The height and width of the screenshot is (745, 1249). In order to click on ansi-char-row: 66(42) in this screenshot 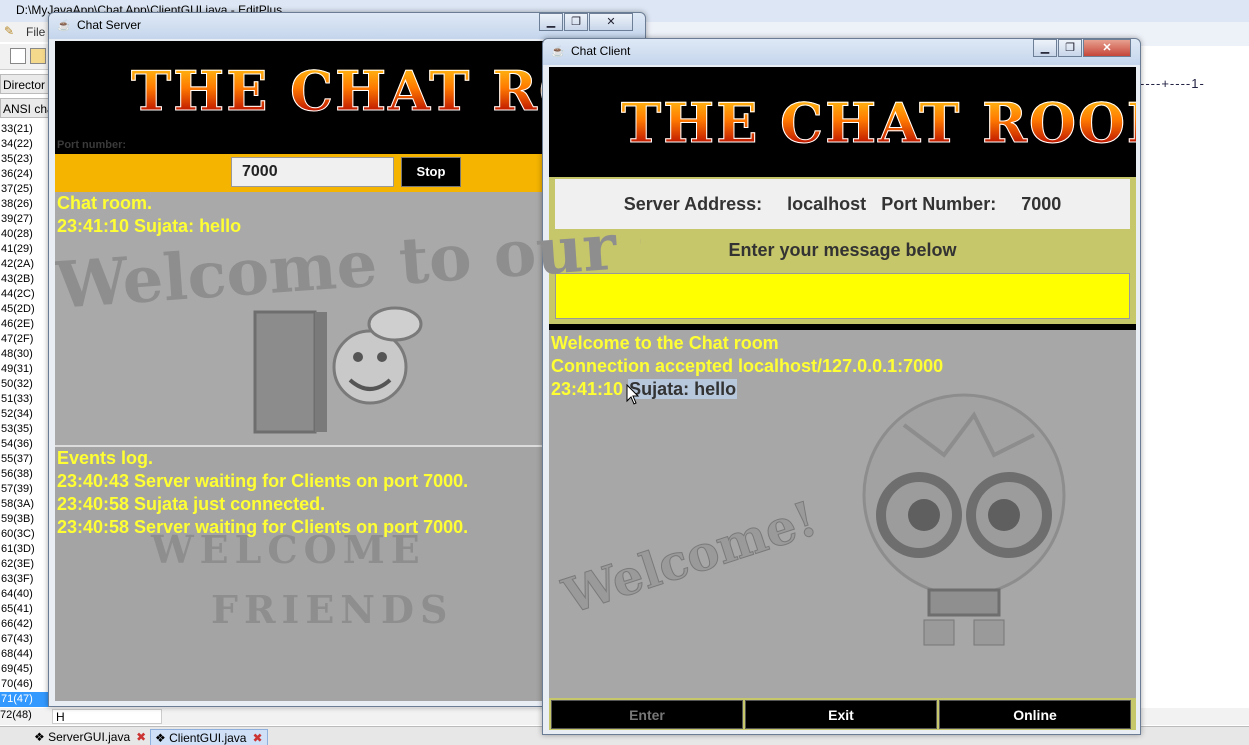, I will do `click(24, 624)`.